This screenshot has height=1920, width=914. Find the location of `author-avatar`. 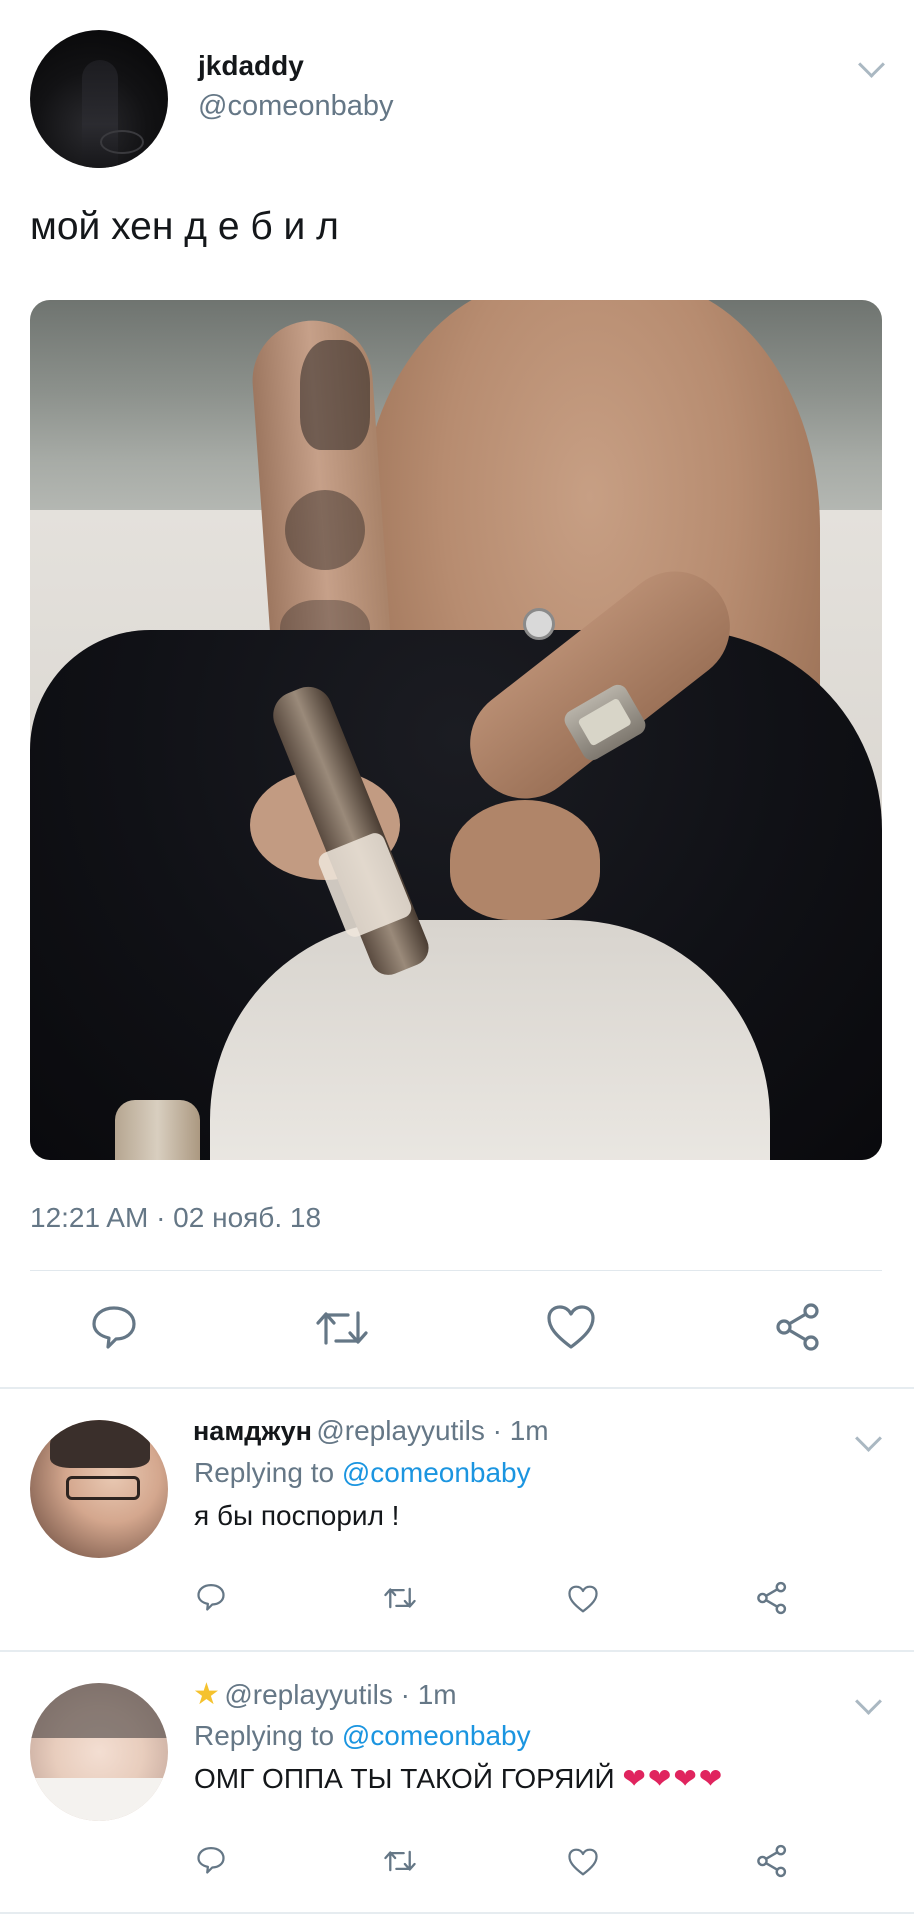

author-avatar is located at coordinates (99, 99).